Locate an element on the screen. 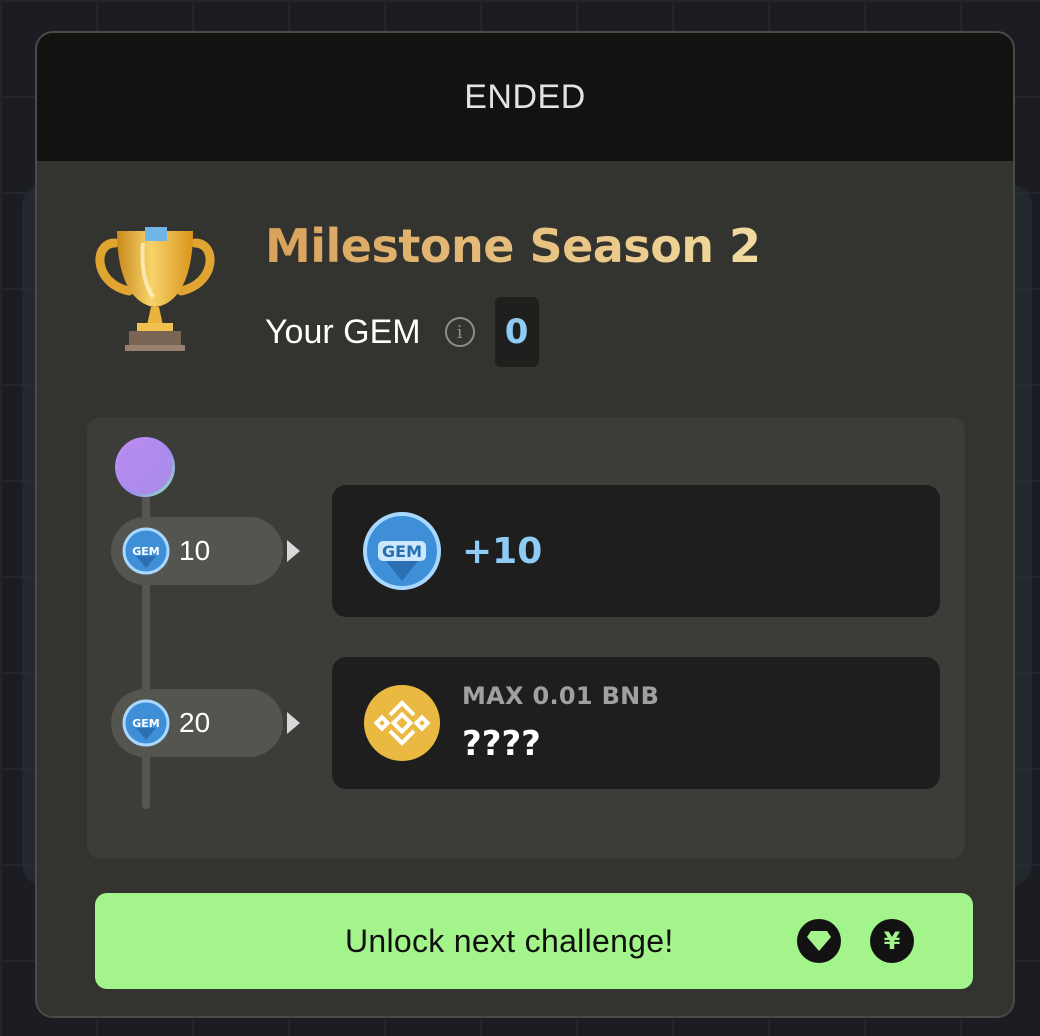 The image size is (1040, 1036). milestone-threshold-value: 20 is located at coordinates (195, 722).